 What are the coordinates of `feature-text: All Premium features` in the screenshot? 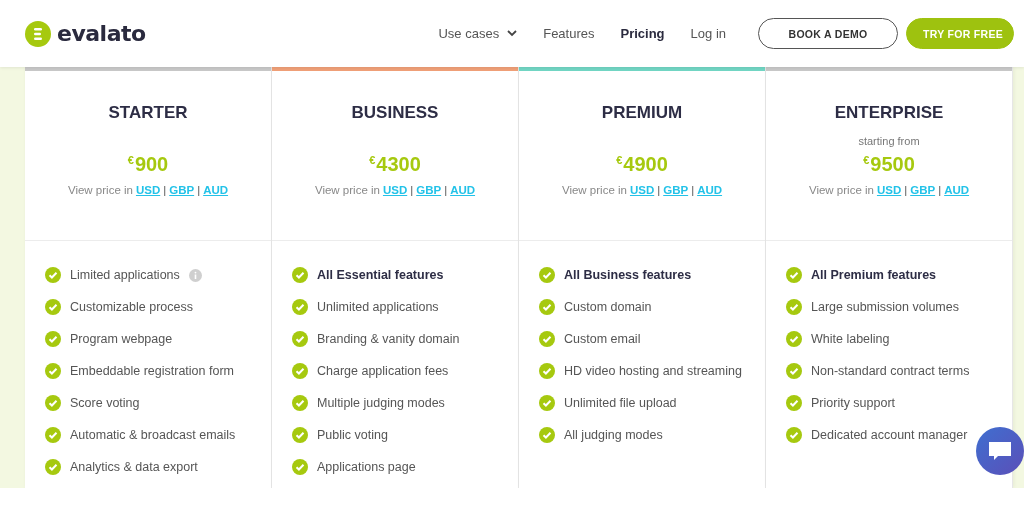 It's located at (874, 275).